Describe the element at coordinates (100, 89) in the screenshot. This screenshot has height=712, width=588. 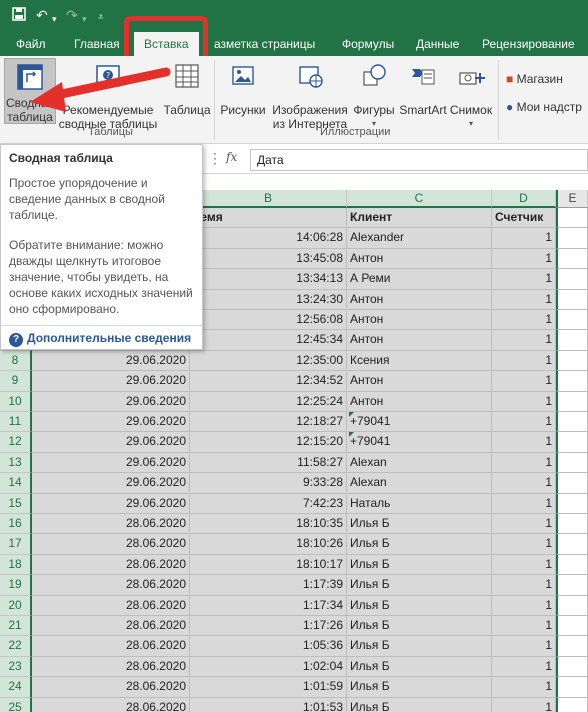
I see `red-arrow-annotation` at that location.